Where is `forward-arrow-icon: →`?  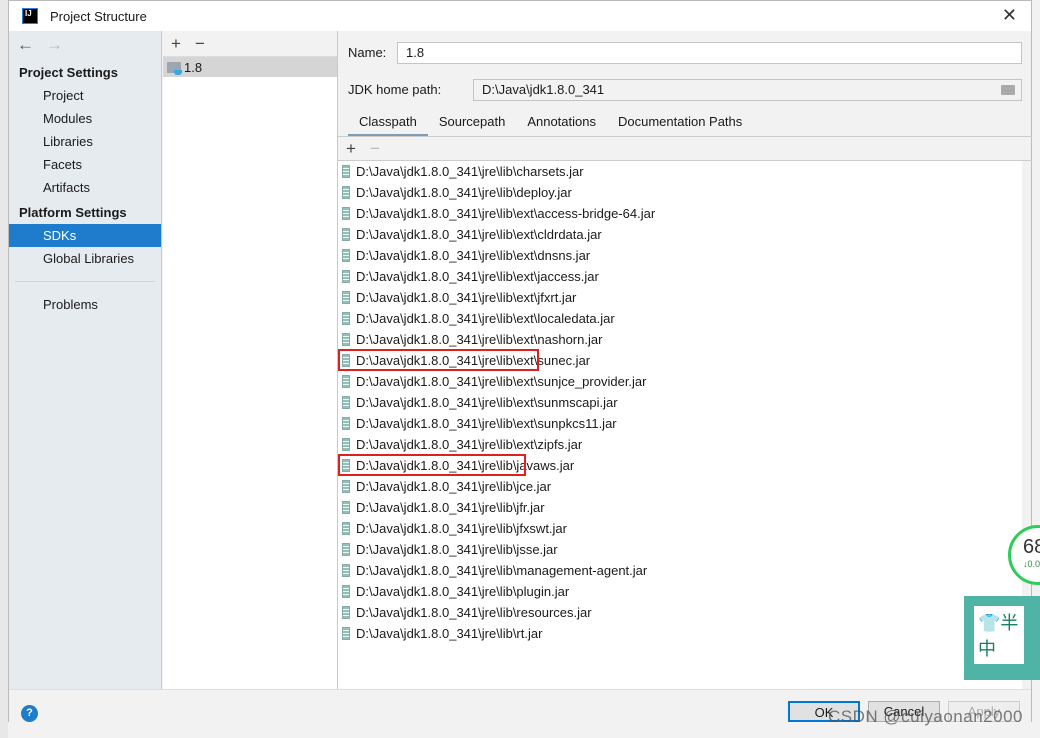
forward-arrow-icon: → is located at coordinates (54, 45).